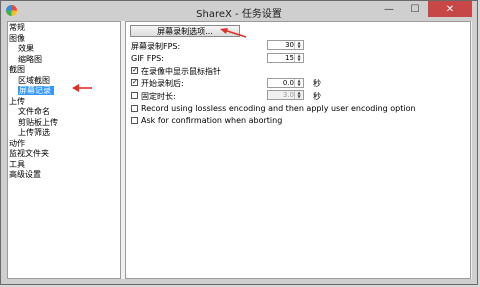  Describe the element at coordinates (239, 11) in the screenshot. I see `title-bar: ShareX - 任务设置 — ☐ ✕` at that location.